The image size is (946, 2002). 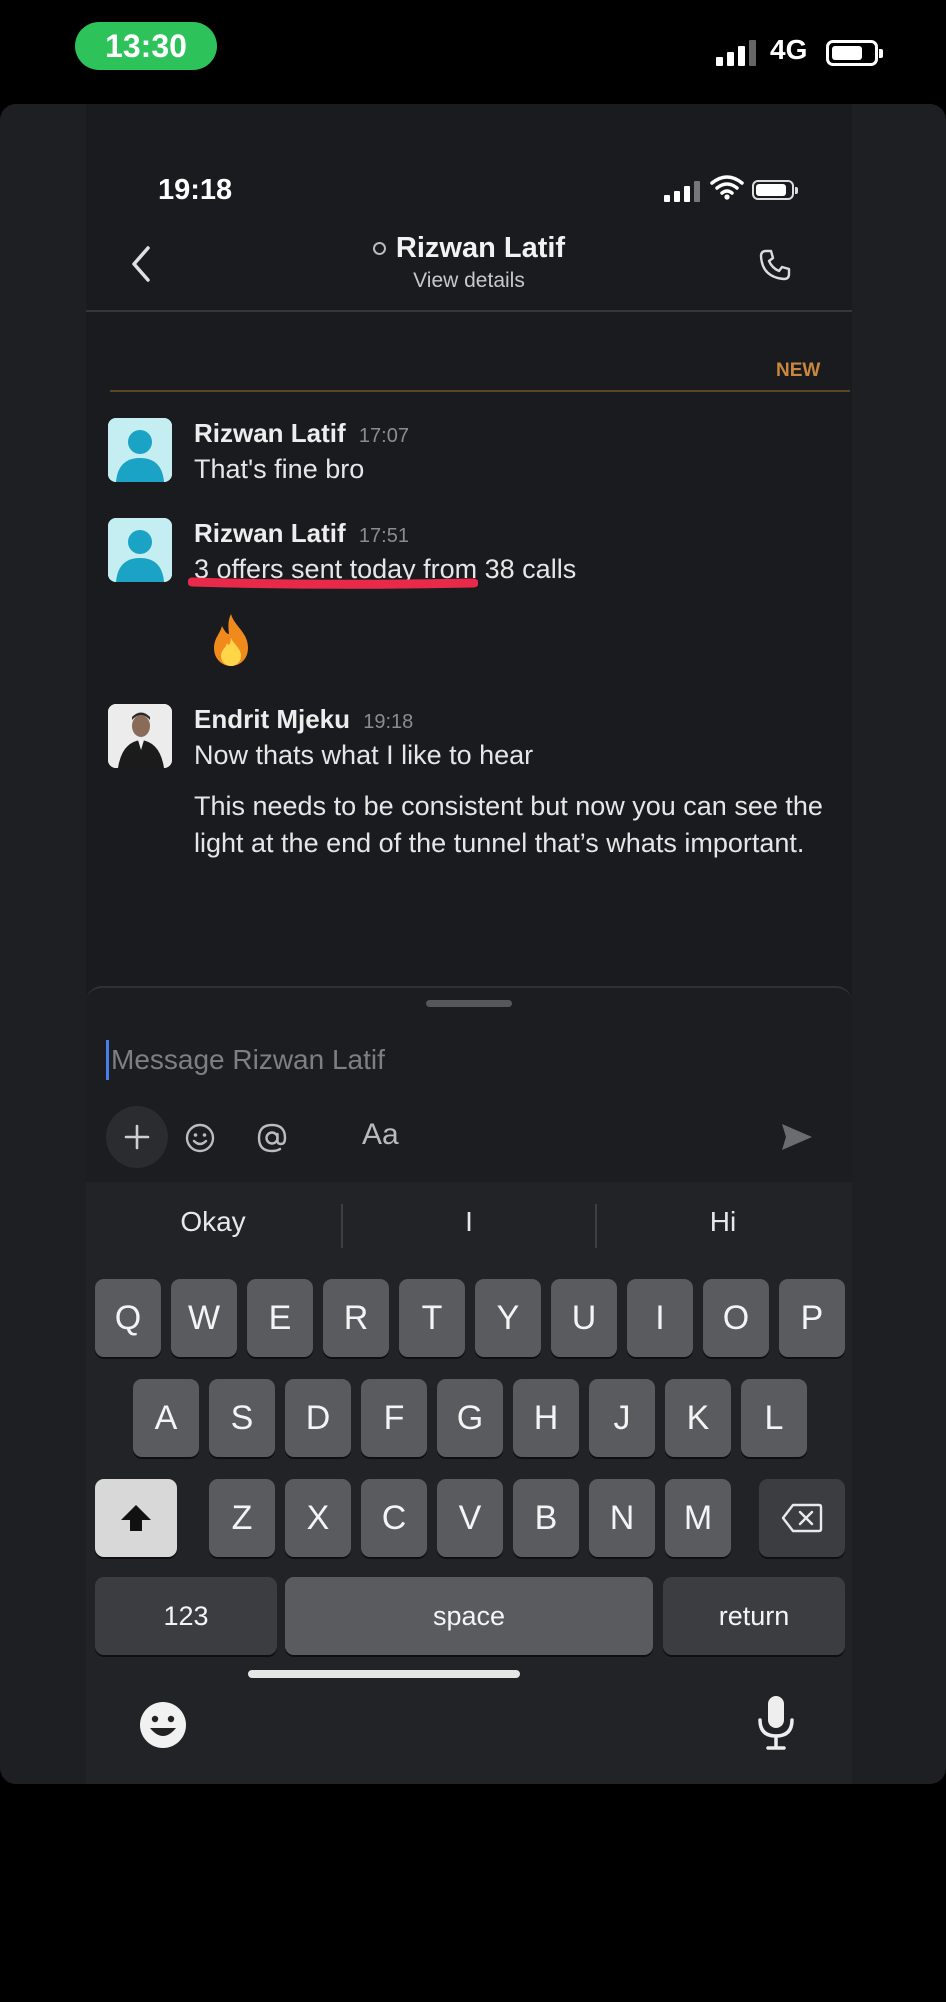 What do you see at coordinates (469, 1003) in the screenshot?
I see `composer-drag-handle` at bounding box center [469, 1003].